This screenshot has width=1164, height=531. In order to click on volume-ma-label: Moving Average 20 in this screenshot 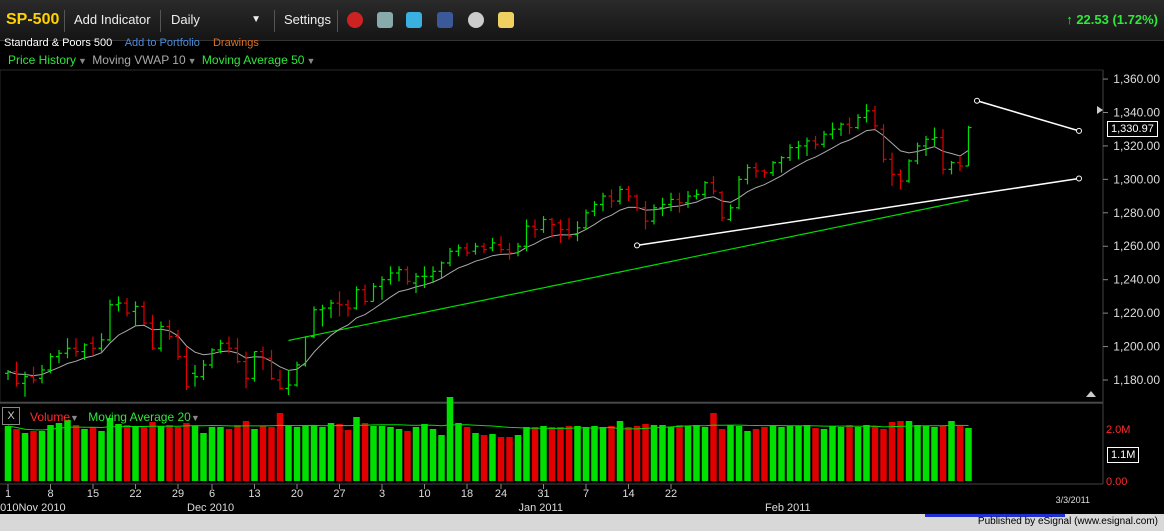, I will do `click(139, 417)`.